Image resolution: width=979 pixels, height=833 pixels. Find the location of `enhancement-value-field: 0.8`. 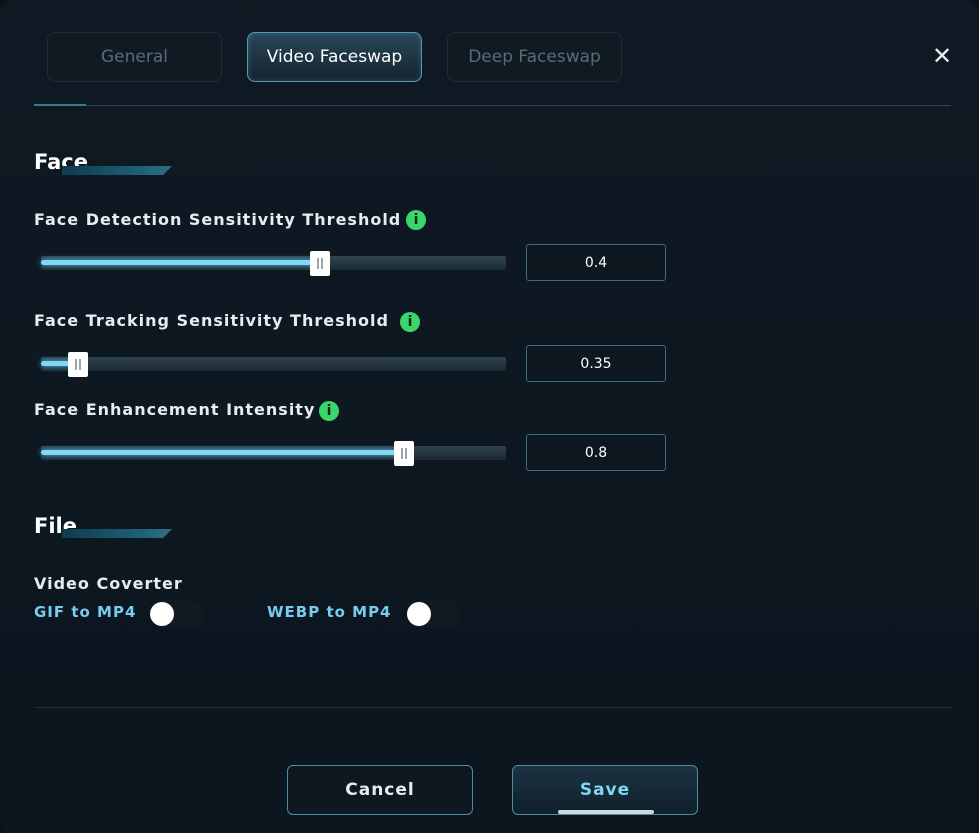

enhancement-value-field: 0.8 is located at coordinates (596, 452).